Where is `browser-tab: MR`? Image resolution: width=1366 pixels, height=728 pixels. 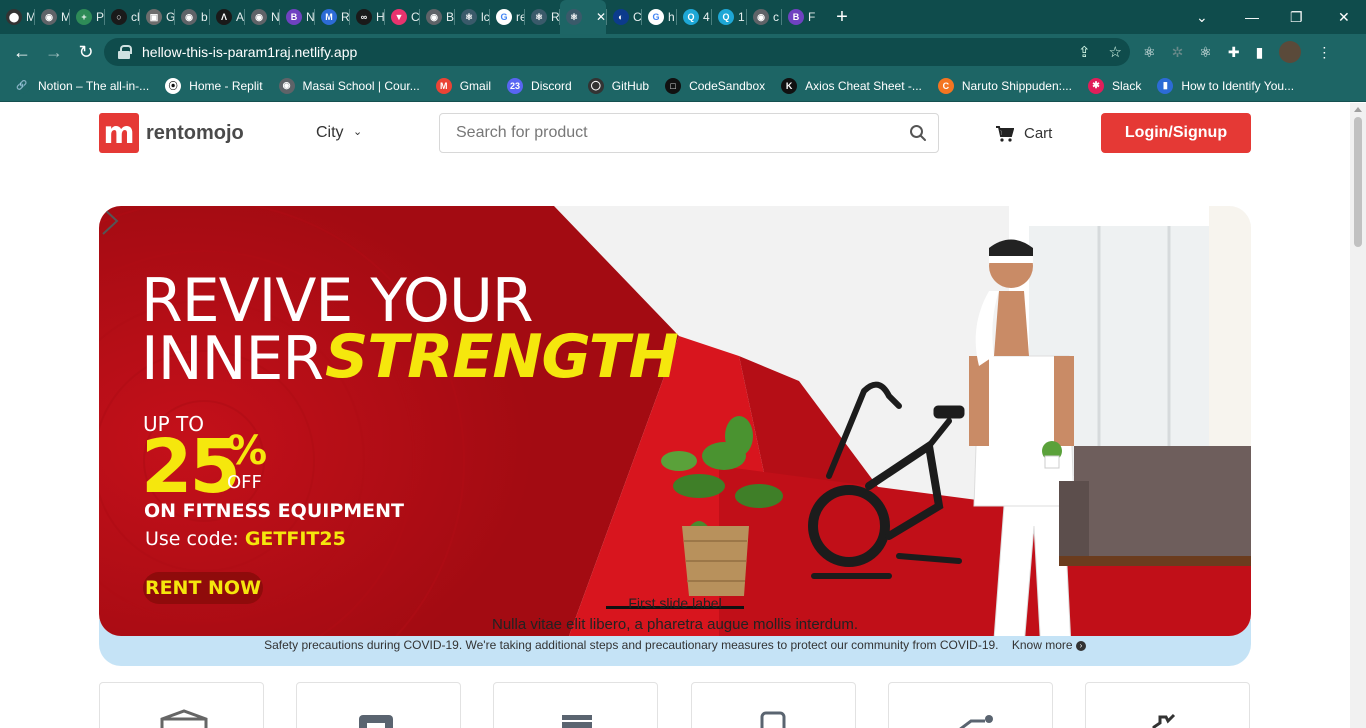 browser-tab: MR is located at coordinates (332, 17).